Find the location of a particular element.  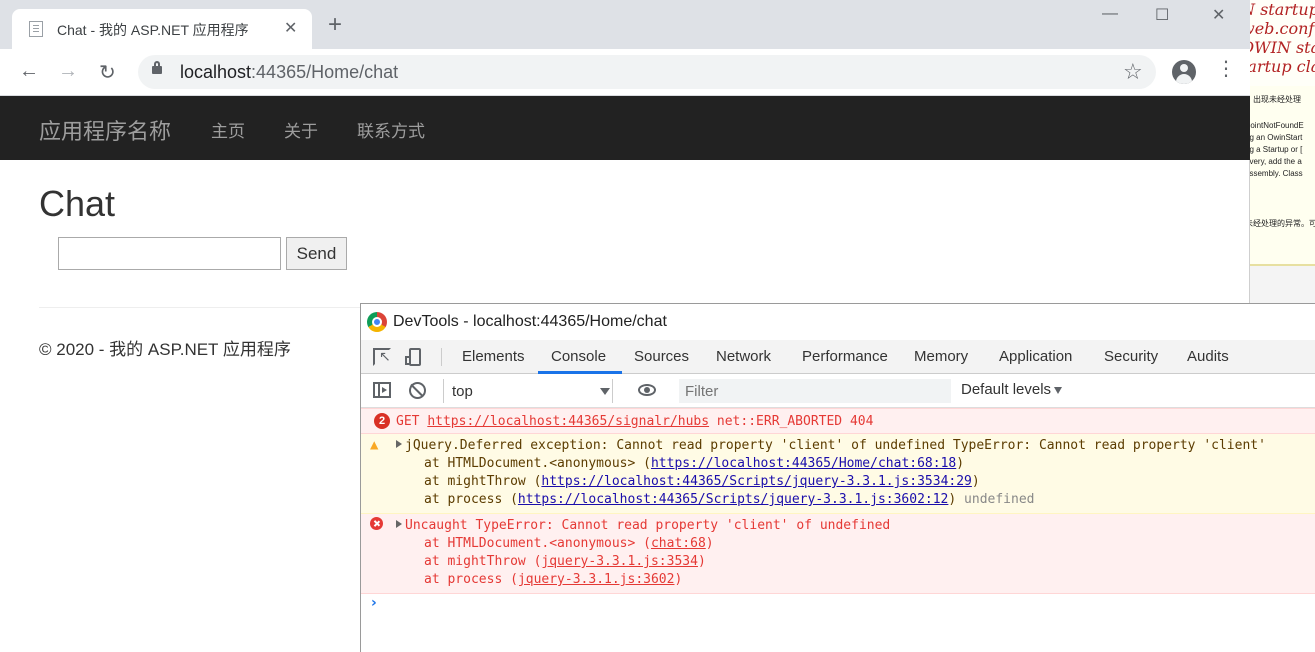

context-value: top is located at coordinates (462, 391).